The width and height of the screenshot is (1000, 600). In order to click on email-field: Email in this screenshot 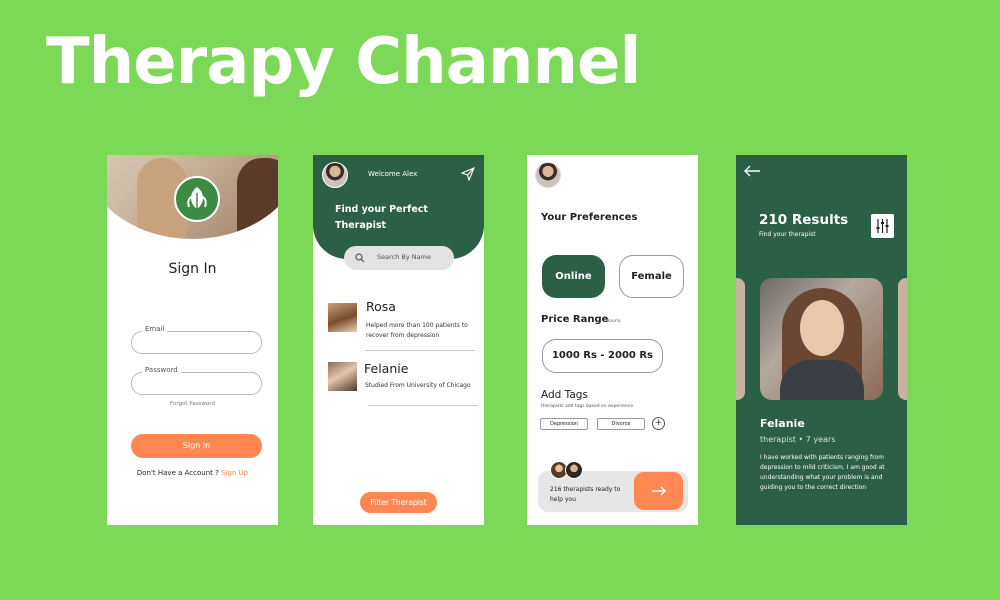, I will do `click(196, 339)`.